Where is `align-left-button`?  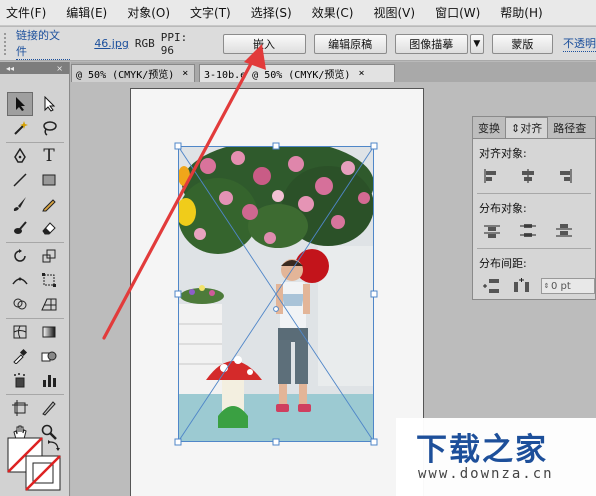 align-left-button is located at coordinates (492, 176).